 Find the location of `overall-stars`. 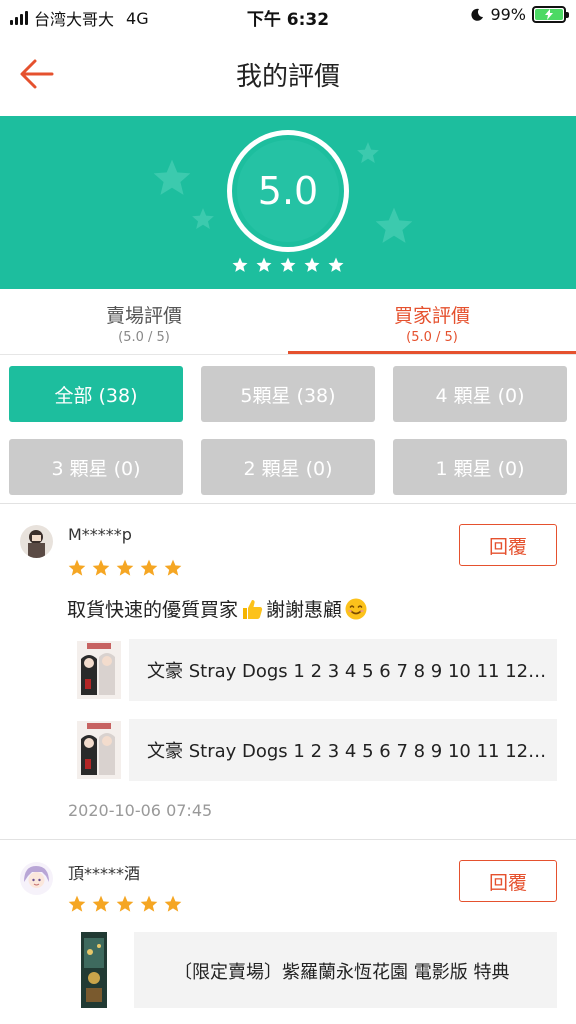

overall-stars is located at coordinates (288, 265).